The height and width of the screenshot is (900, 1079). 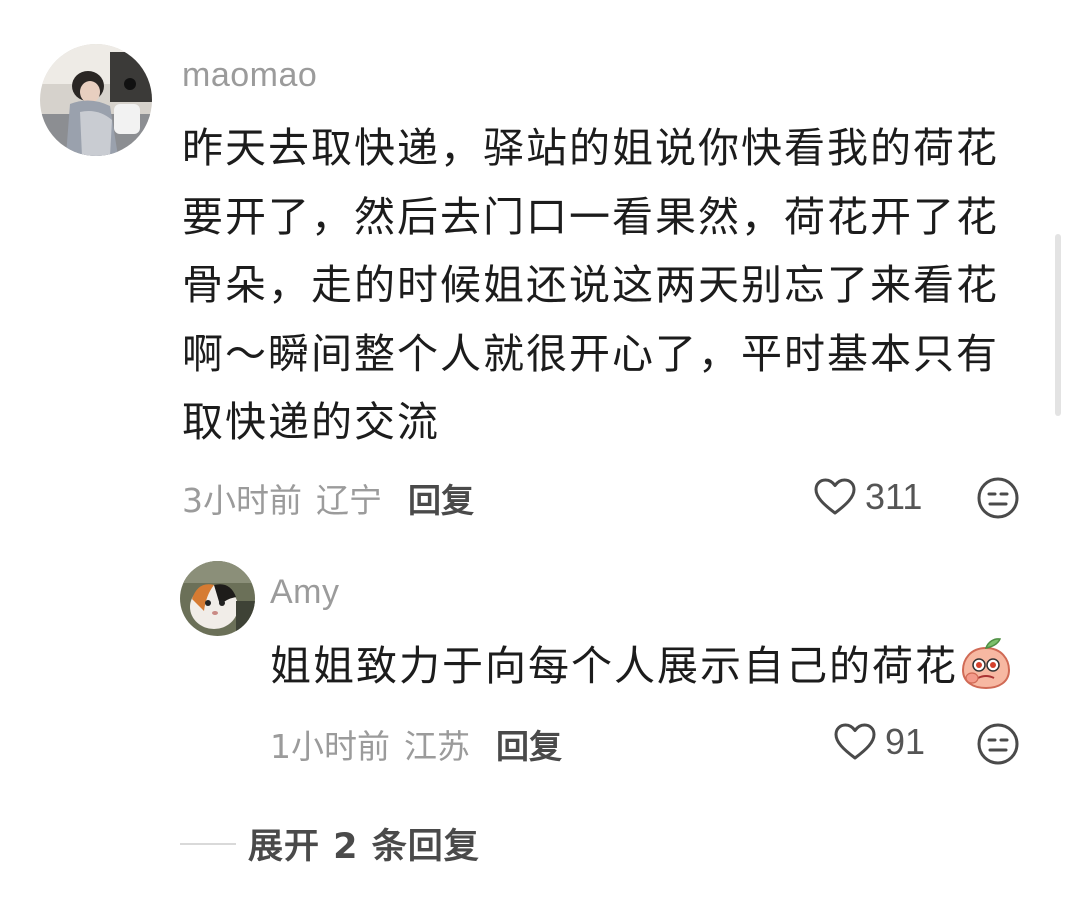 I want to click on scrollbar, so click(x=1058, y=325).